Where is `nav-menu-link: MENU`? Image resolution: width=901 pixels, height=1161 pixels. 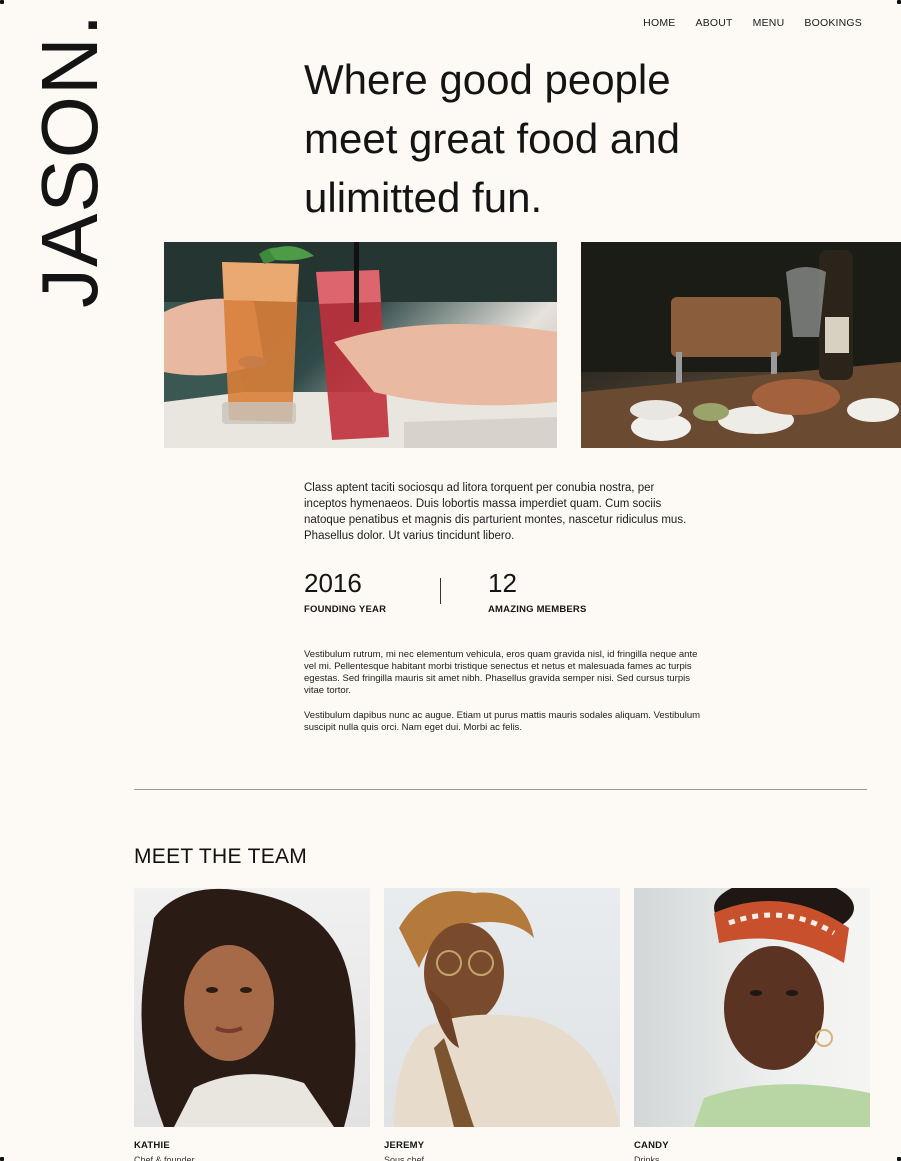
nav-menu-link: MENU is located at coordinates (769, 23).